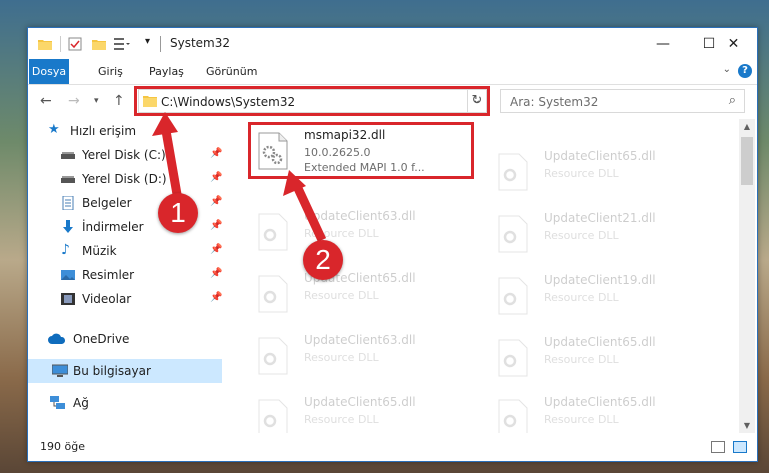  What do you see at coordinates (62, 446) in the screenshot?
I see `item-count: 190 öğe` at bounding box center [62, 446].